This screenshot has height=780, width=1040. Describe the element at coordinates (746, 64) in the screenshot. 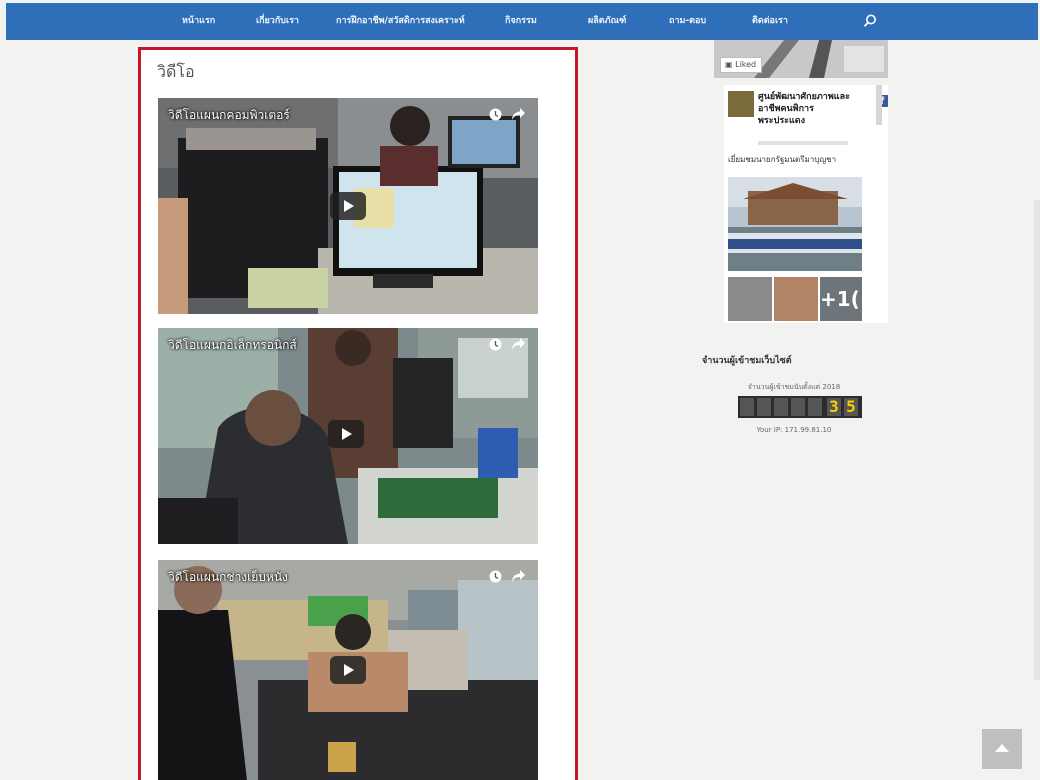

I see `liked-label: Liked` at that location.